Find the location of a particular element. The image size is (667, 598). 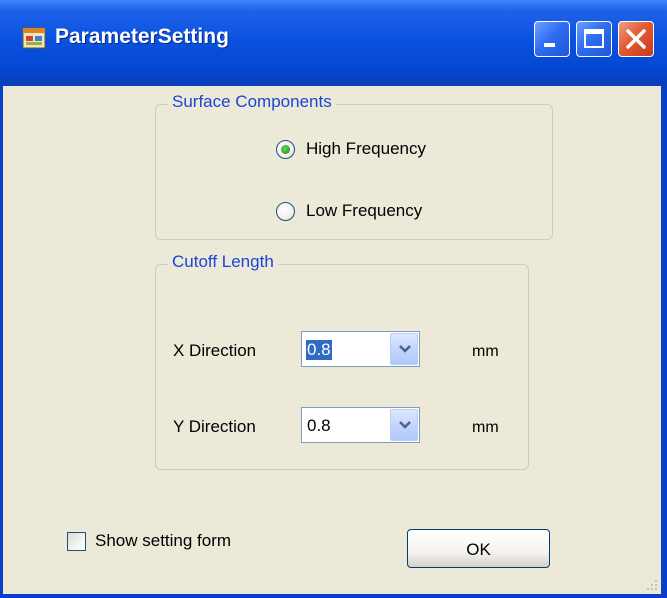

y-direction-value: 0.8 is located at coordinates (319, 426).